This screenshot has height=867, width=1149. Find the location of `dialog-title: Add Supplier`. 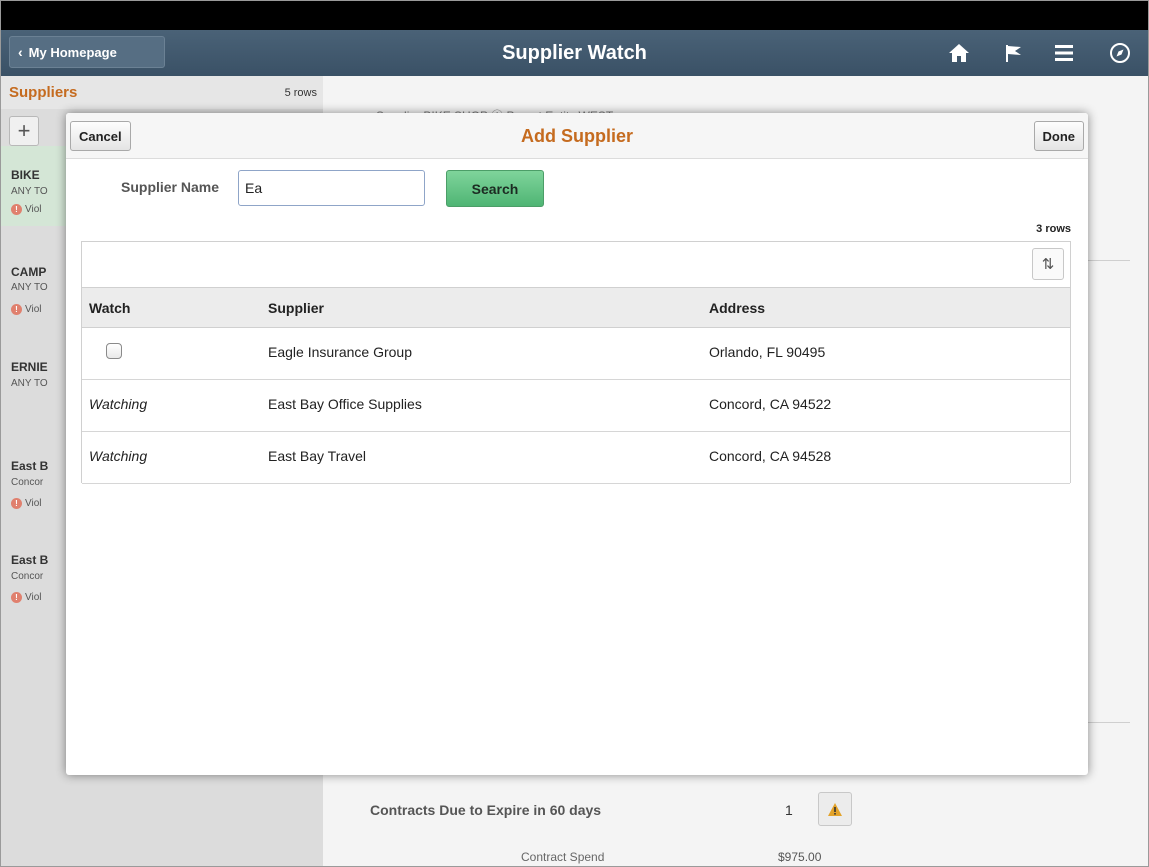

dialog-title: Add Supplier is located at coordinates (577, 136).